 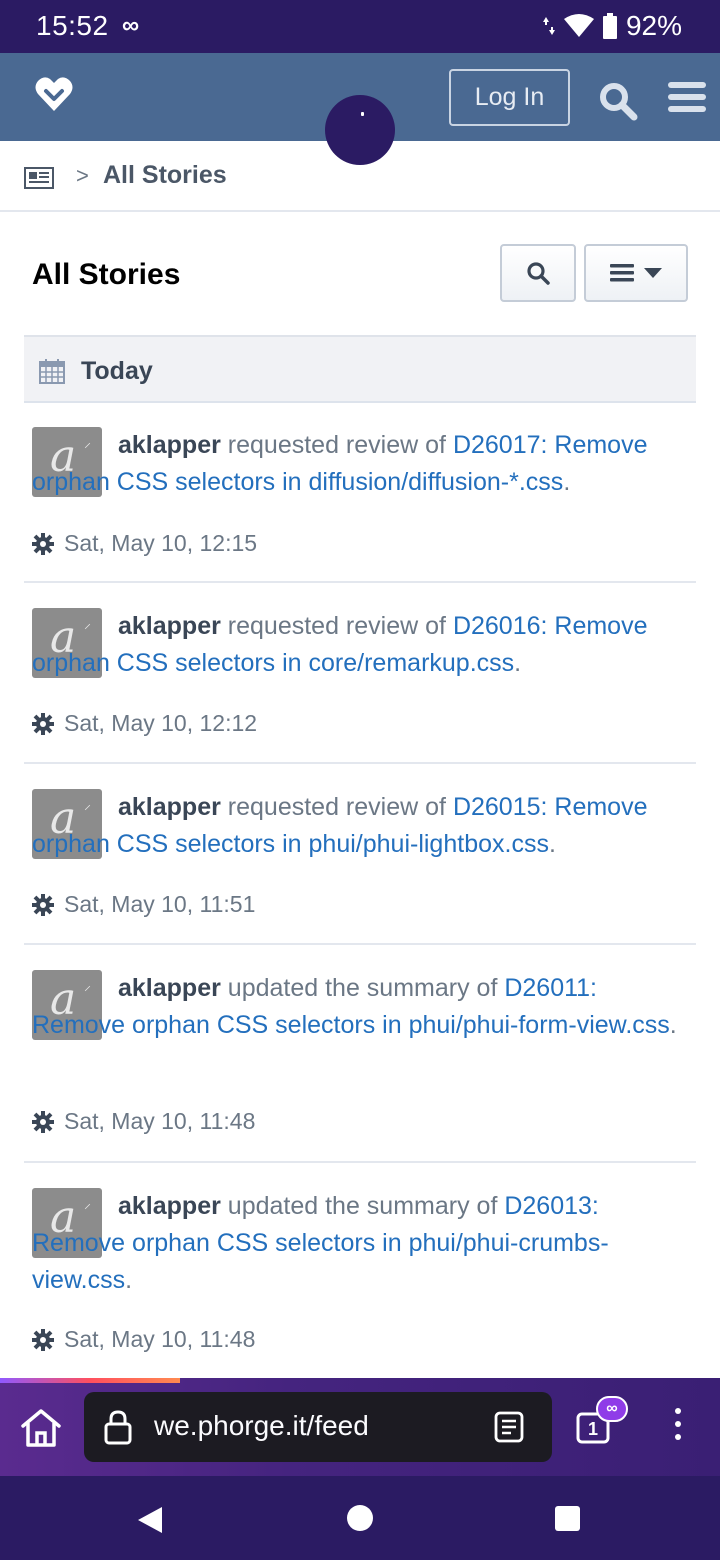 What do you see at coordinates (82, 175) in the screenshot?
I see `chevron-right-icon: >` at bounding box center [82, 175].